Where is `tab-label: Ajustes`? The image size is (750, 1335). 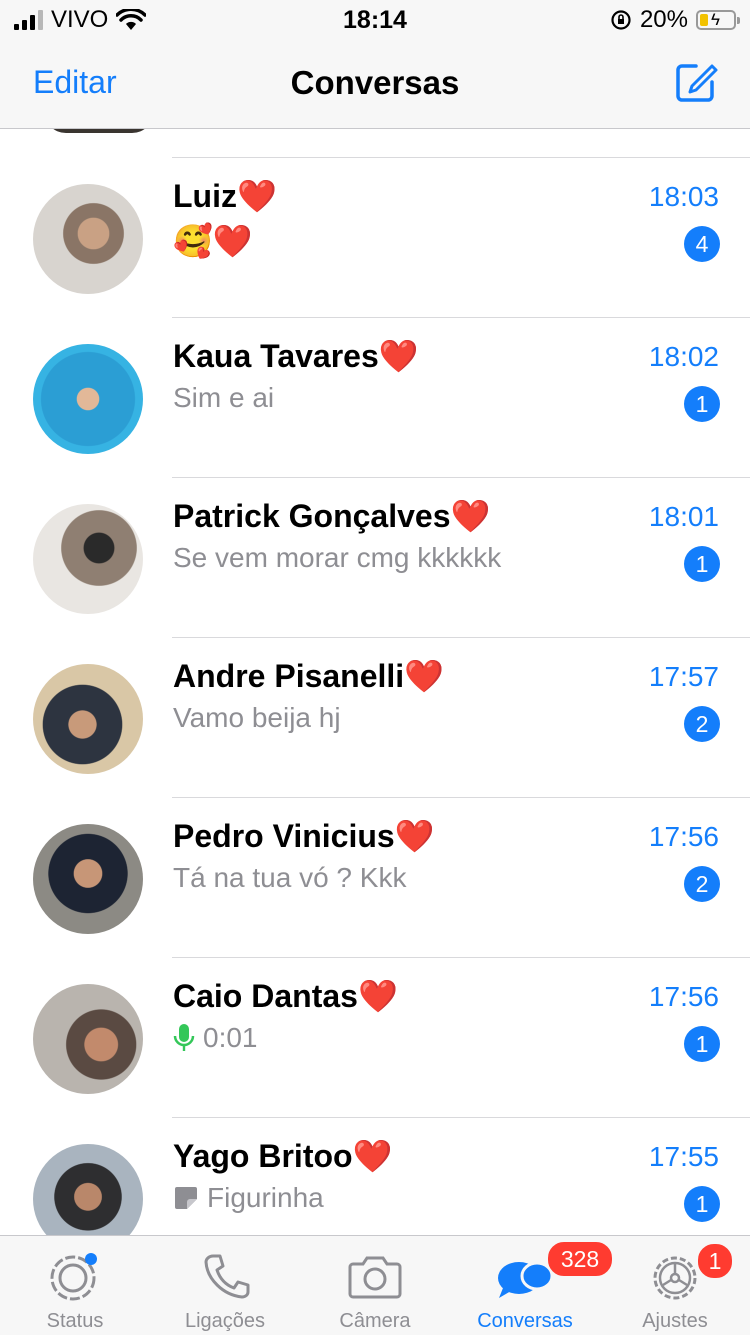
tab-label: Ajustes is located at coordinates (675, 1321).